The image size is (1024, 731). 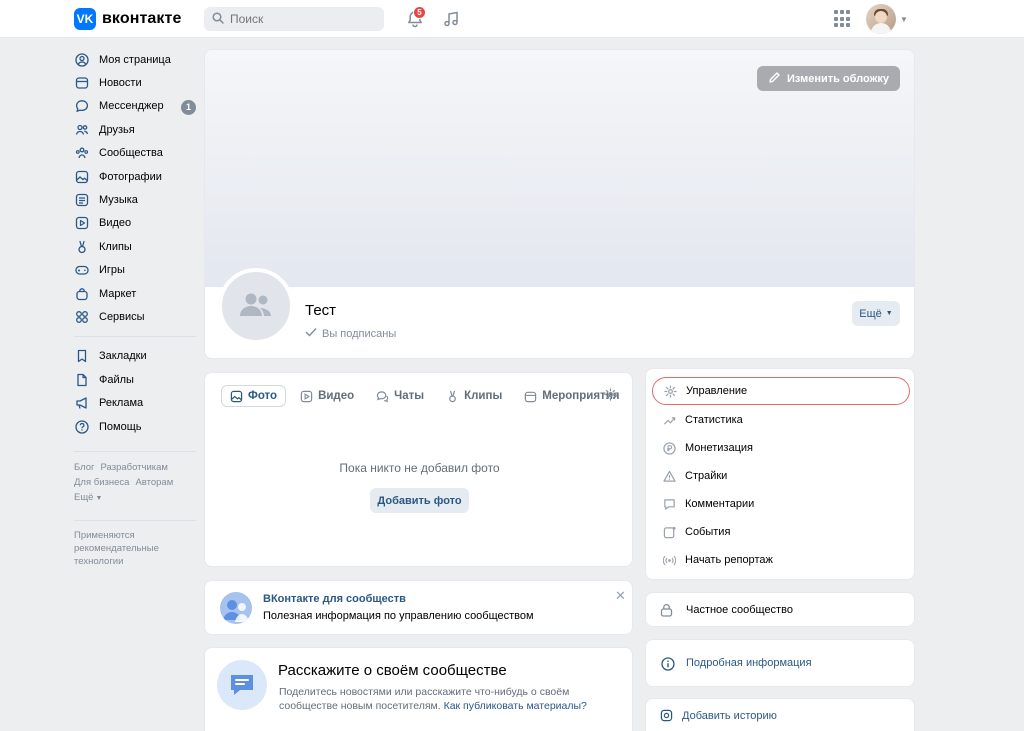 What do you see at coordinates (84, 467) in the screenshot?
I see `footer-link-blog: Блог` at bounding box center [84, 467].